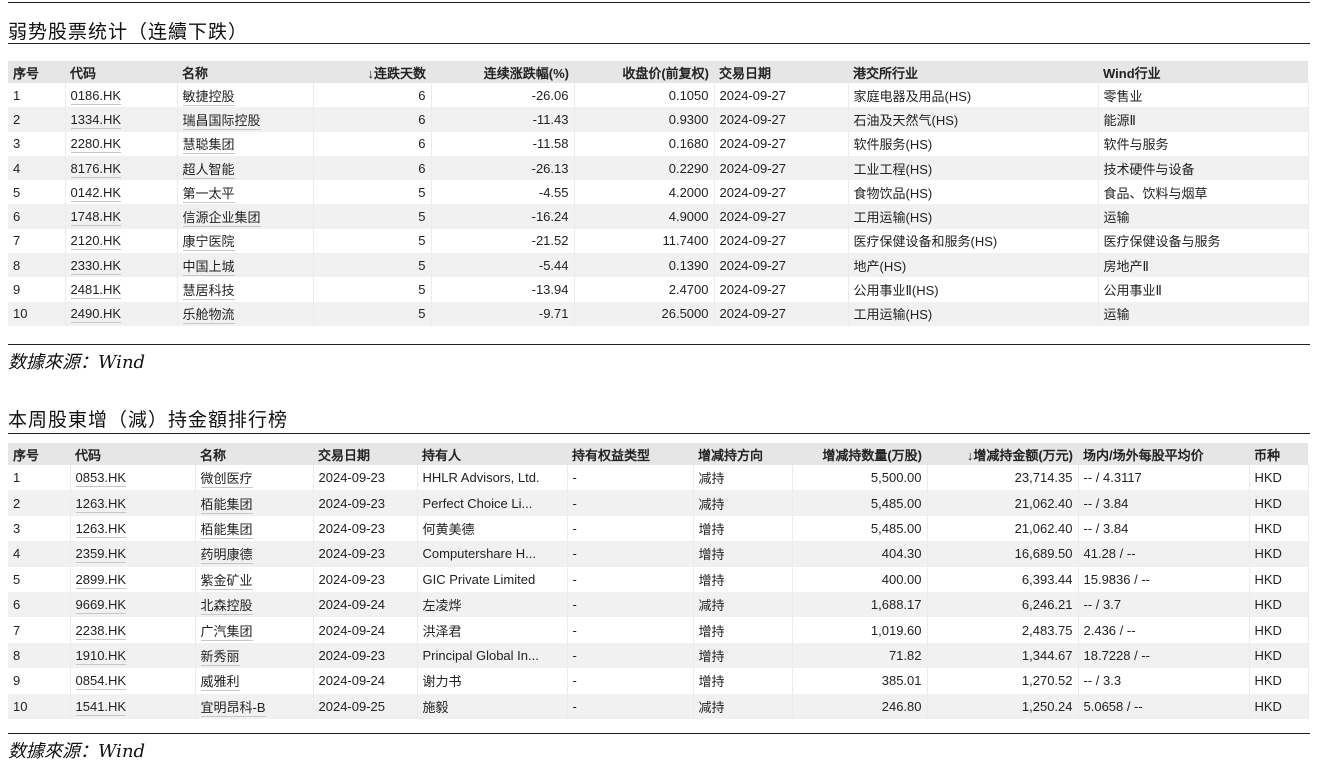 The image size is (1320, 774). I want to click on name-link: 康宁医院, so click(208, 243).